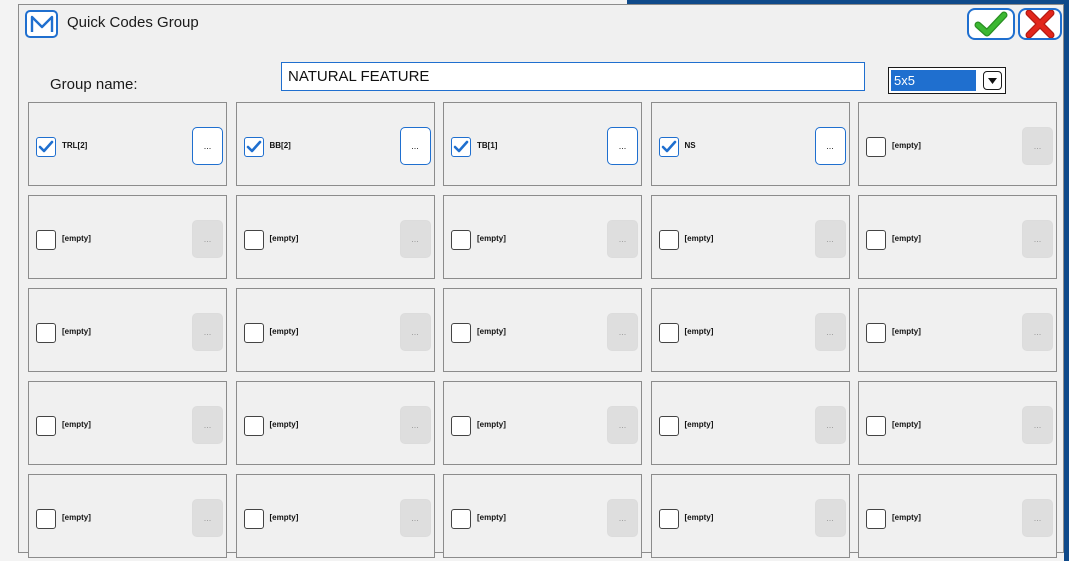 The height and width of the screenshot is (561, 1069). What do you see at coordinates (280, 145) in the screenshot?
I see `quick-code-label: BB[2]` at bounding box center [280, 145].